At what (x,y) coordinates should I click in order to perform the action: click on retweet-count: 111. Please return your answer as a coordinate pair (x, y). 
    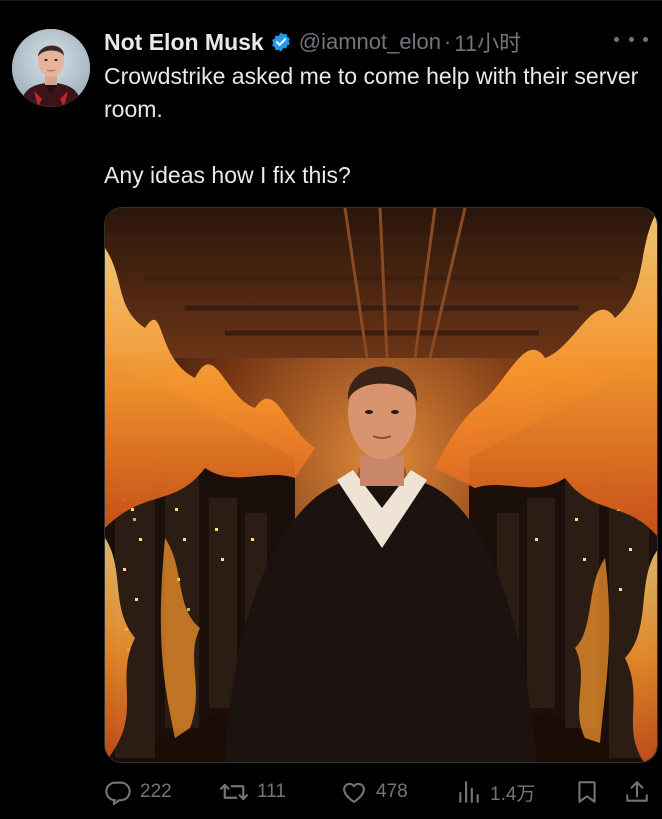
    Looking at the image, I should click on (271, 791).